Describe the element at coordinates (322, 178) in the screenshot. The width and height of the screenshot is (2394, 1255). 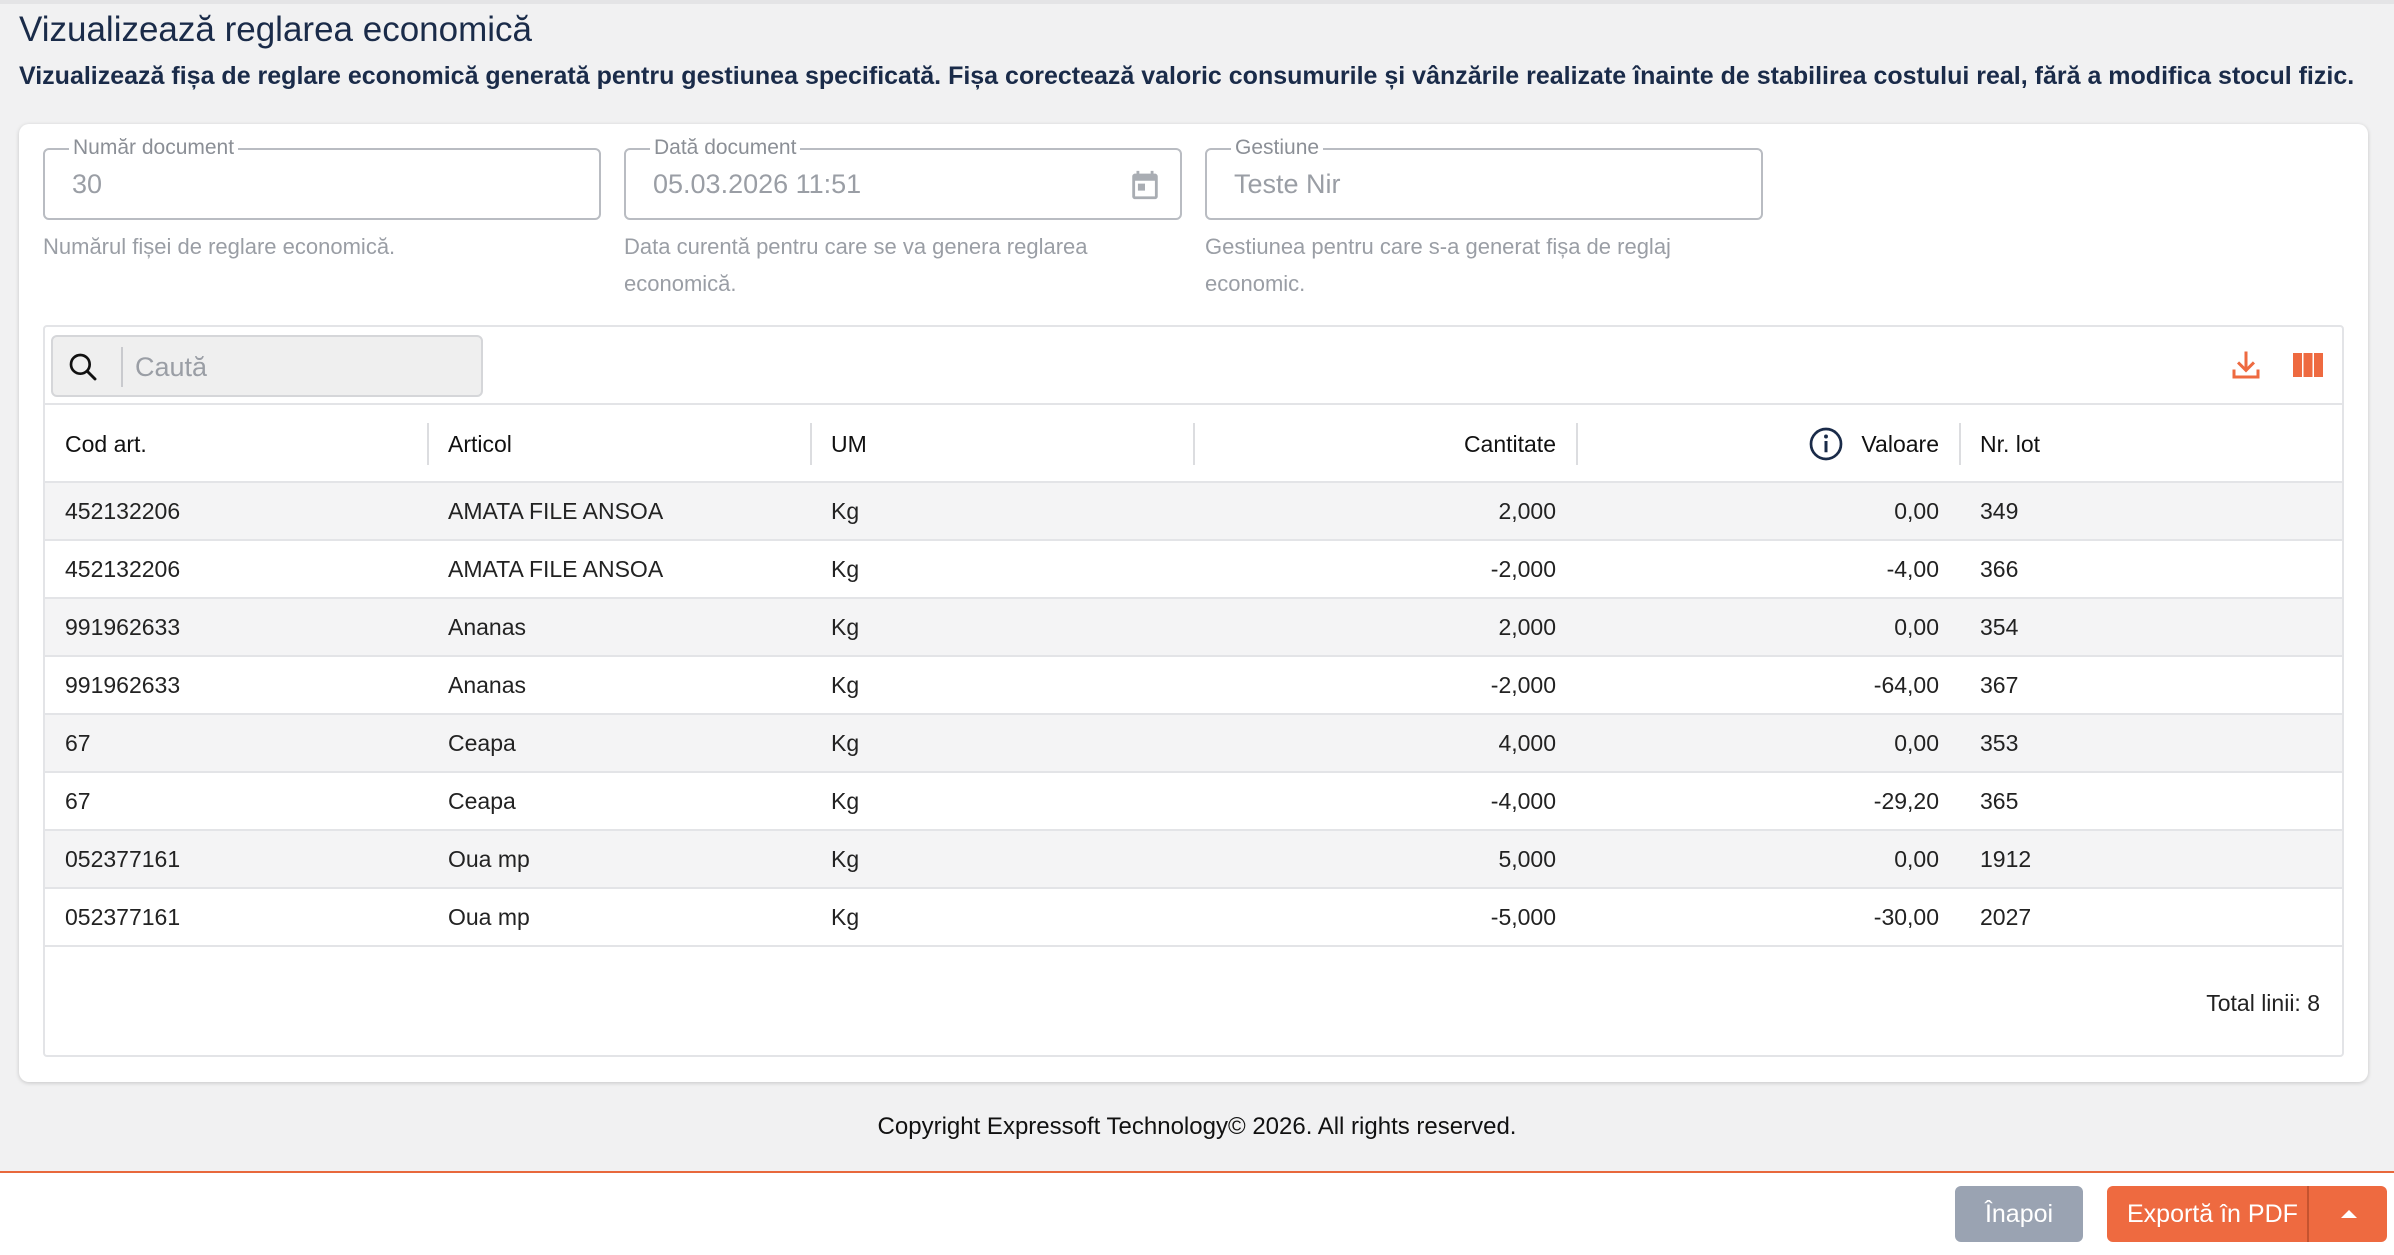
I see `document-number-field: Număr document 30` at that location.